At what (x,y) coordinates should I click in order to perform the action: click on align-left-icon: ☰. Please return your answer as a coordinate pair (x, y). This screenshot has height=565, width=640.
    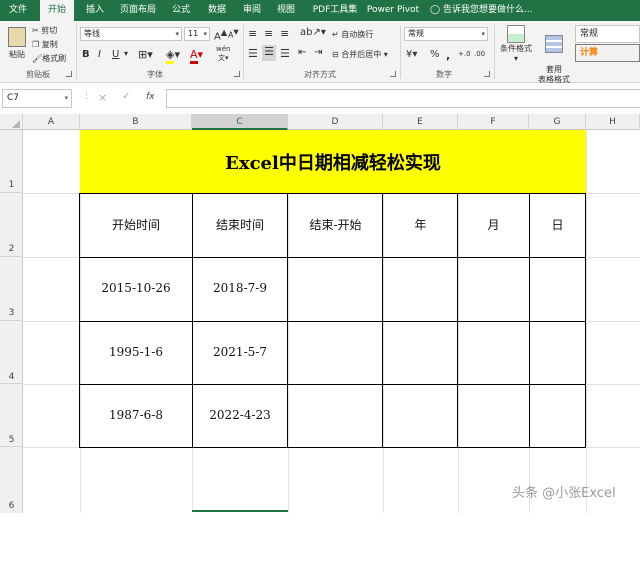
    Looking at the image, I should click on (253, 53).